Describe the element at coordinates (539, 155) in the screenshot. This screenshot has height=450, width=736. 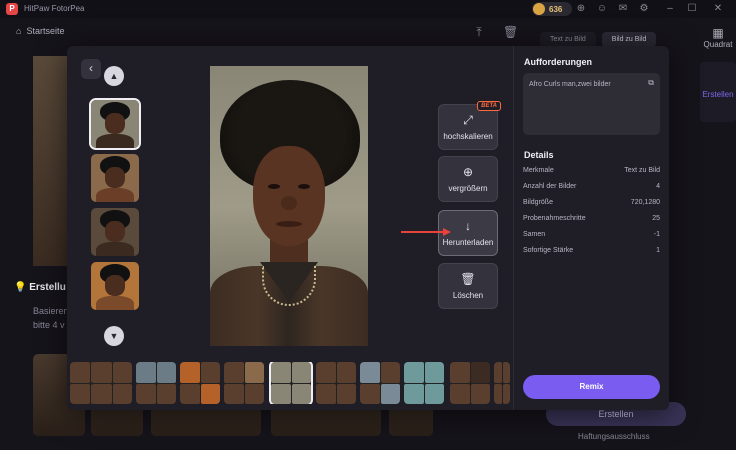
I see `details-heading: Details` at that location.